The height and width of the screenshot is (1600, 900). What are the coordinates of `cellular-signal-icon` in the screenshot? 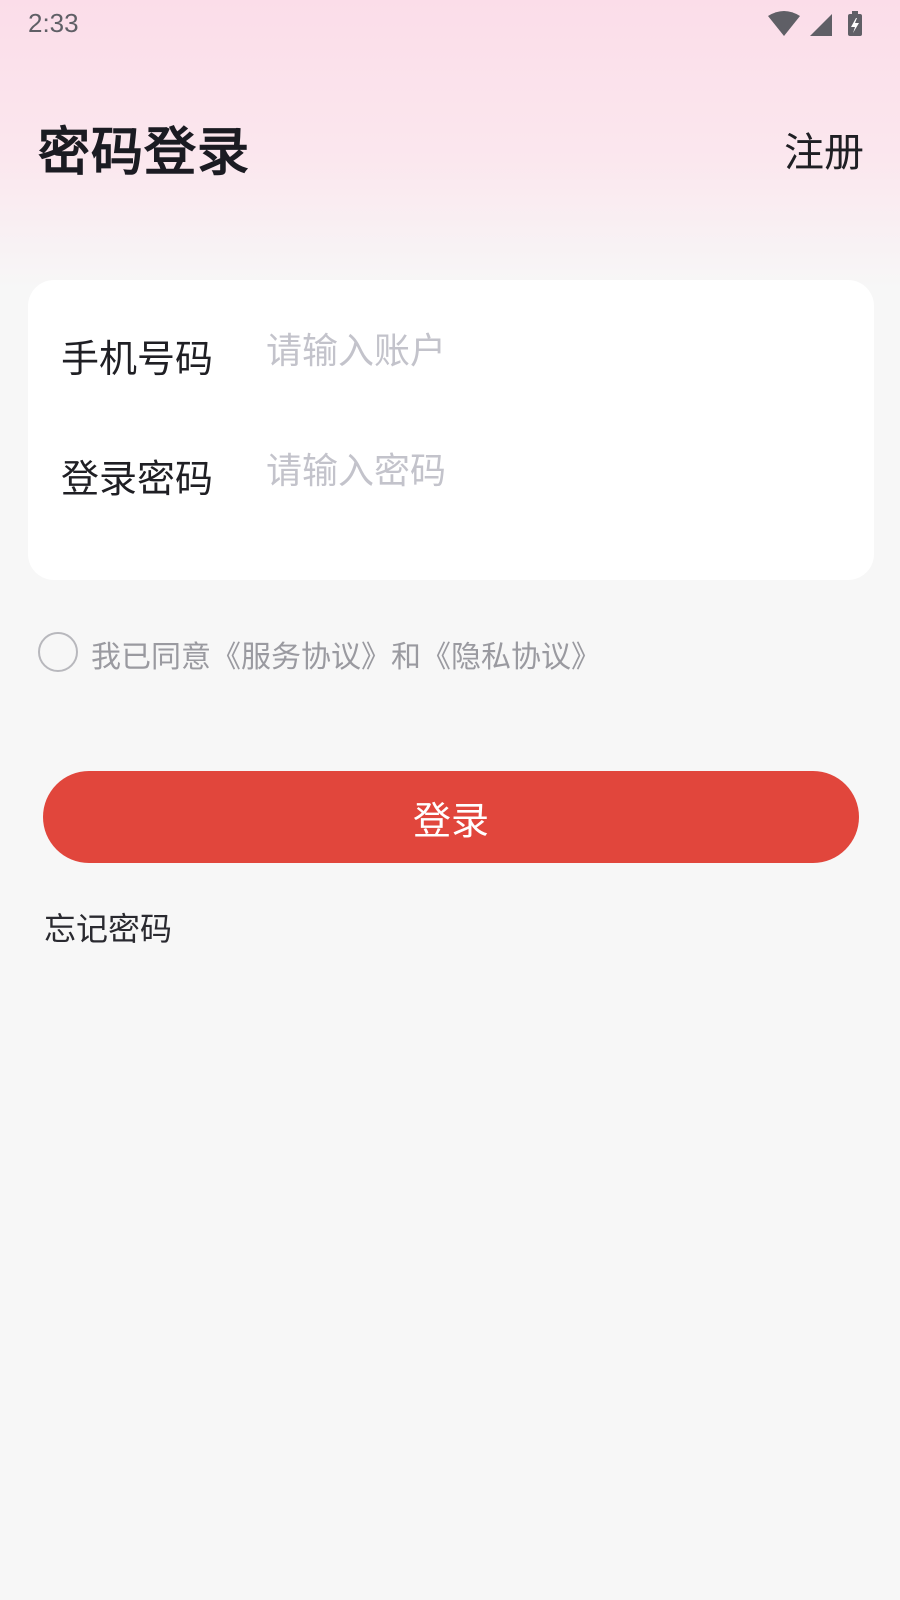 It's located at (821, 25).